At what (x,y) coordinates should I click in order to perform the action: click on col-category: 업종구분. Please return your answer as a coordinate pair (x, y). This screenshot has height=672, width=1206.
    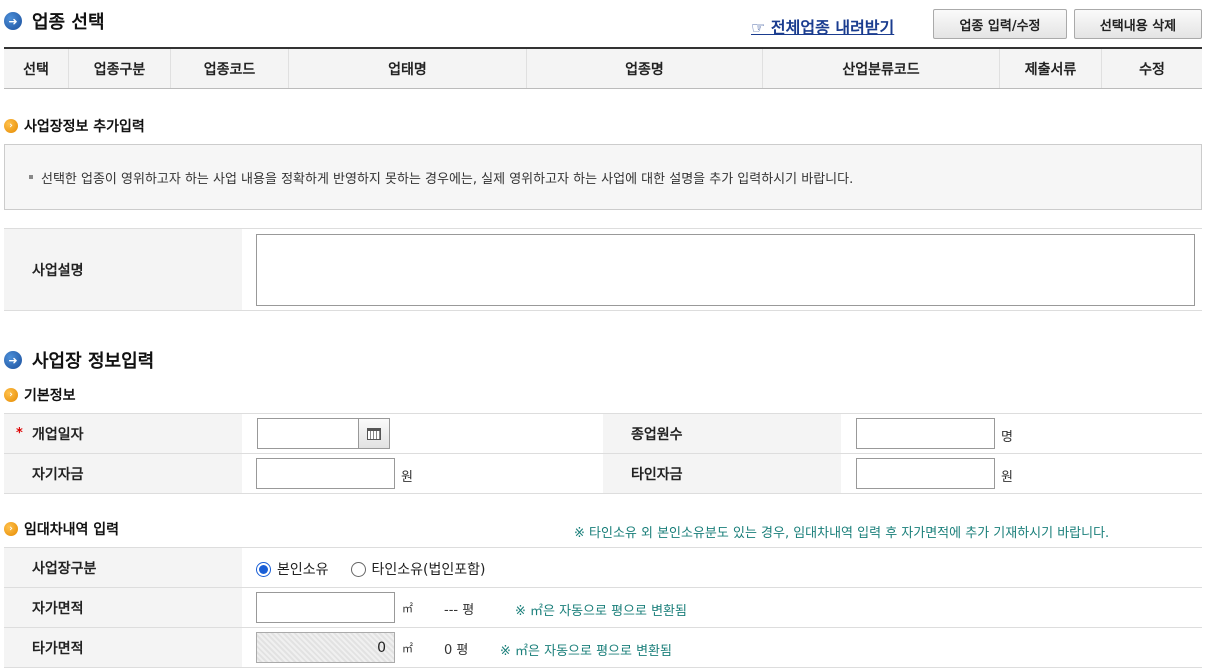
    Looking at the image, I should click on (120, 68).